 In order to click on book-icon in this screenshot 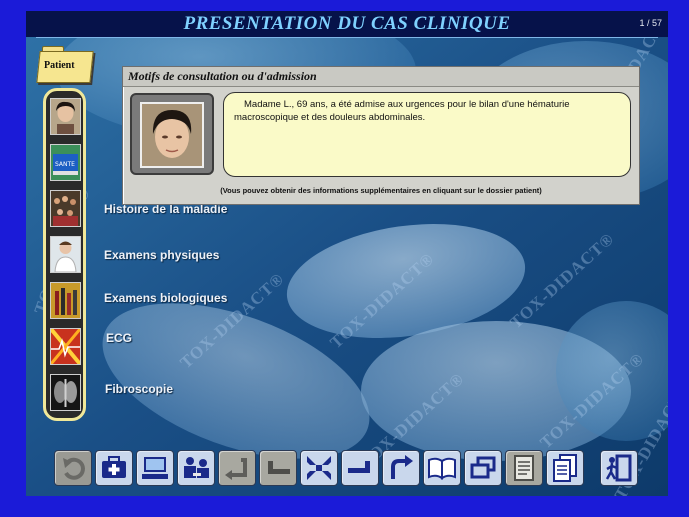, I will do `click(442, 468)`.